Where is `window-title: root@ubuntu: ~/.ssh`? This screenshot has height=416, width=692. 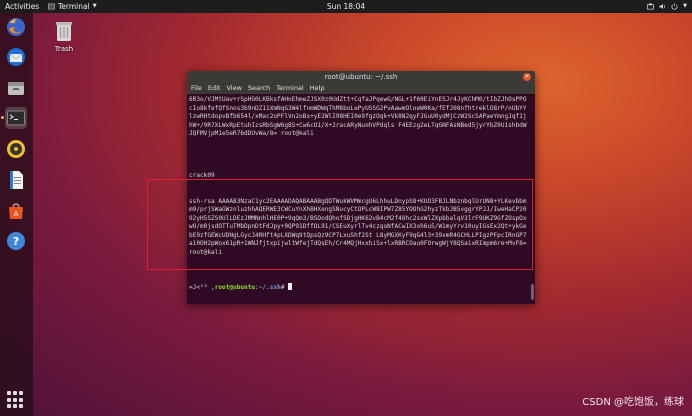
window-title: root@ubuntu: ~/.ssh is located at coordinates (361, 77).